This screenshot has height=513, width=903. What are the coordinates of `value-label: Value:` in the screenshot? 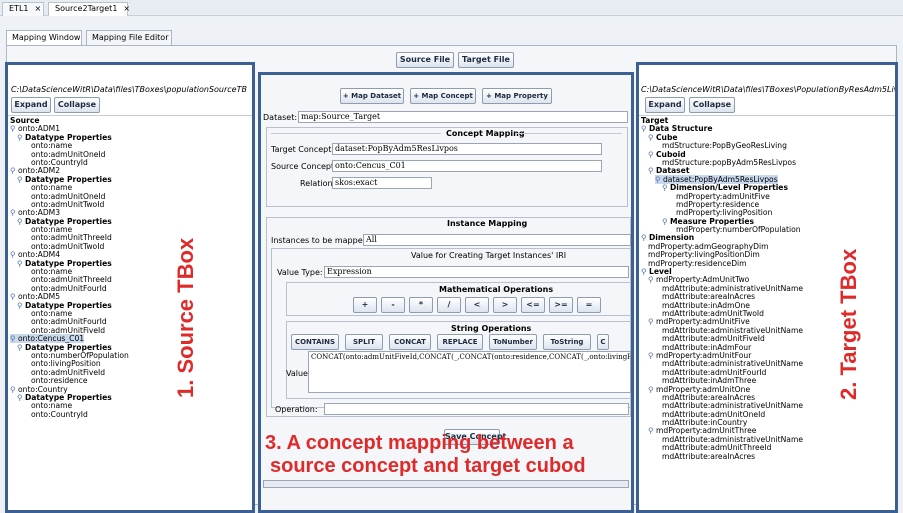 It's located at (298, 373).